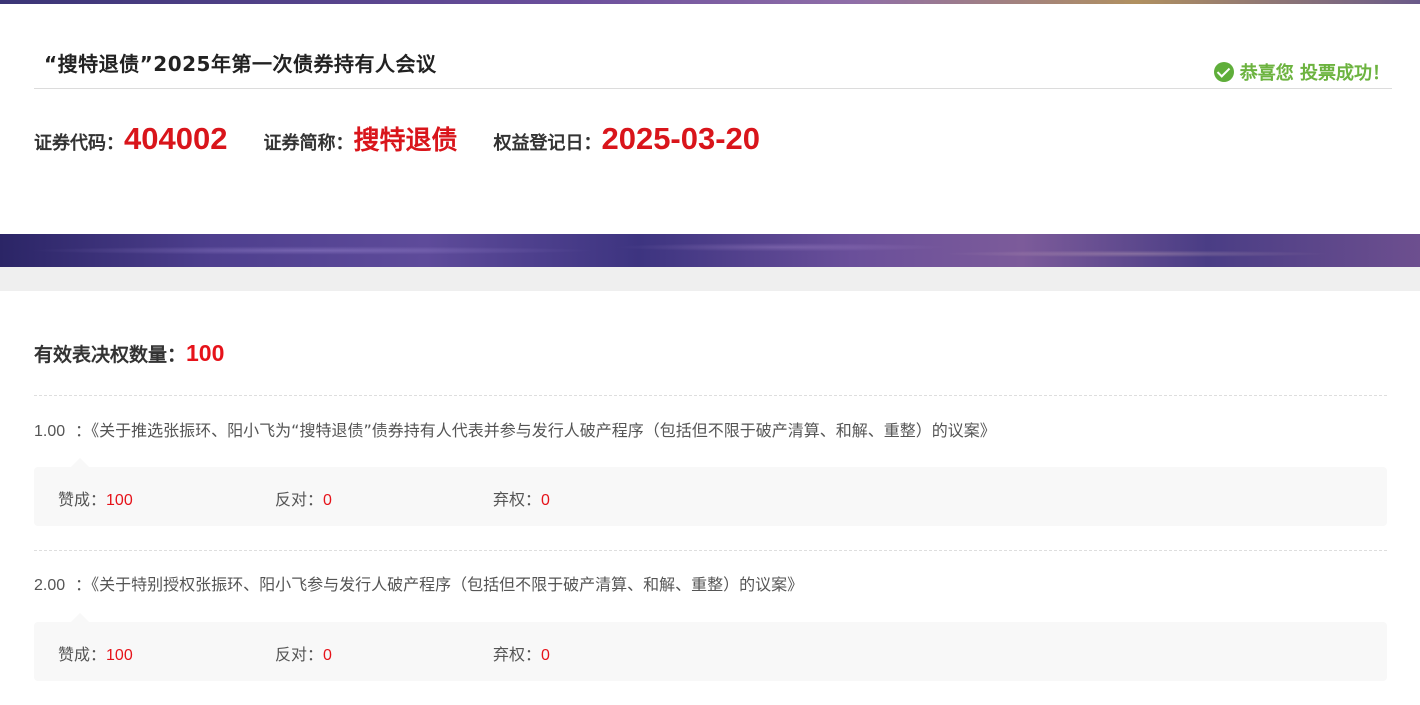 This screenshot has height=705, width=1420. Describe the element at coordinates (405, 141) in the screenshot. I see `security-short-name-value: 搜特退债` at that location.